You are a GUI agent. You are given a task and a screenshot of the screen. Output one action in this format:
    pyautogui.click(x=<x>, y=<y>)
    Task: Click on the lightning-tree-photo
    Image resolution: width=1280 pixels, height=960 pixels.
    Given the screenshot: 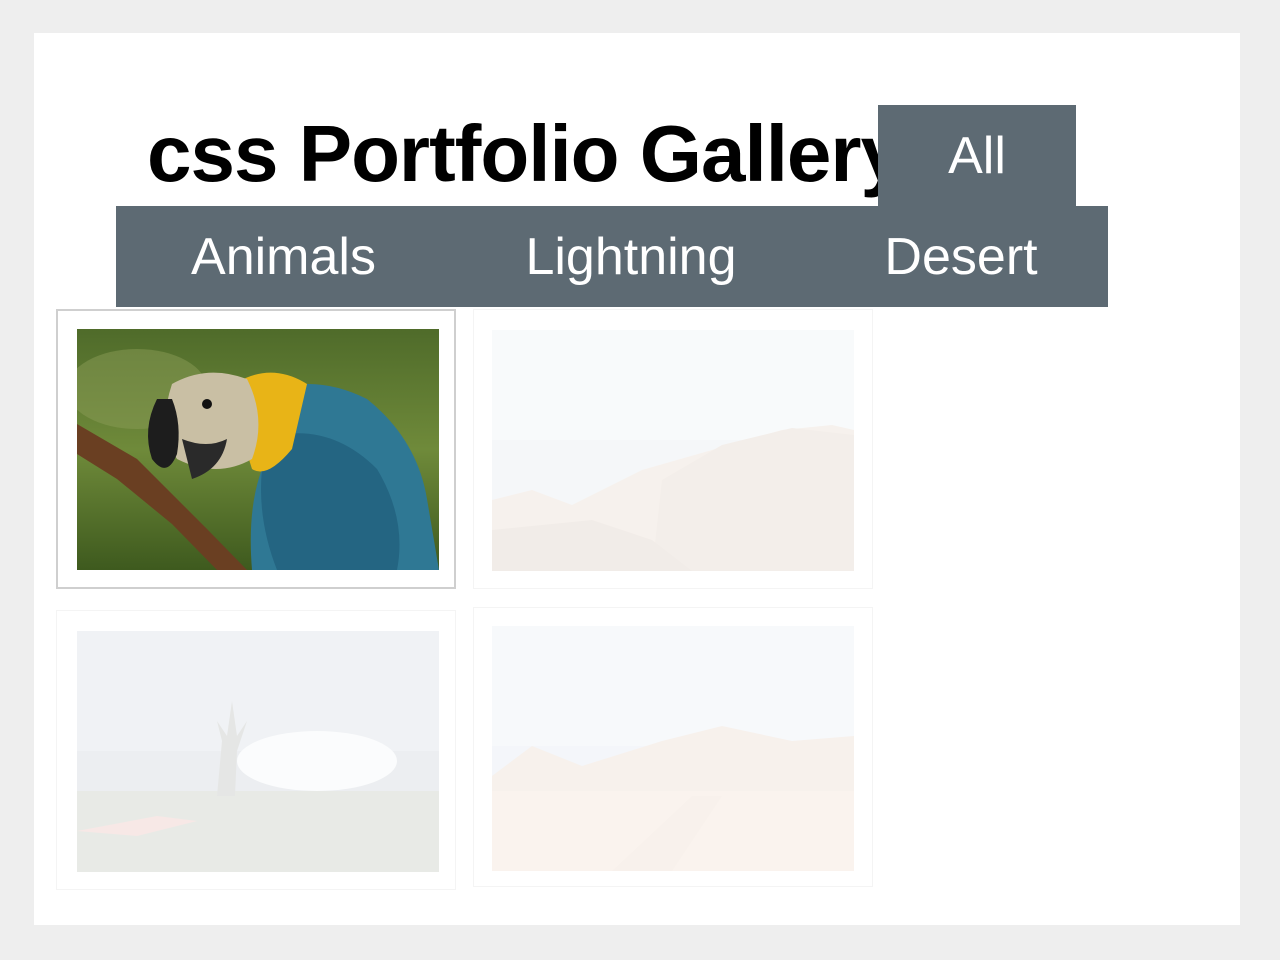 What is the action you would take?
    pyautogui.click(x=258, y=751)
    